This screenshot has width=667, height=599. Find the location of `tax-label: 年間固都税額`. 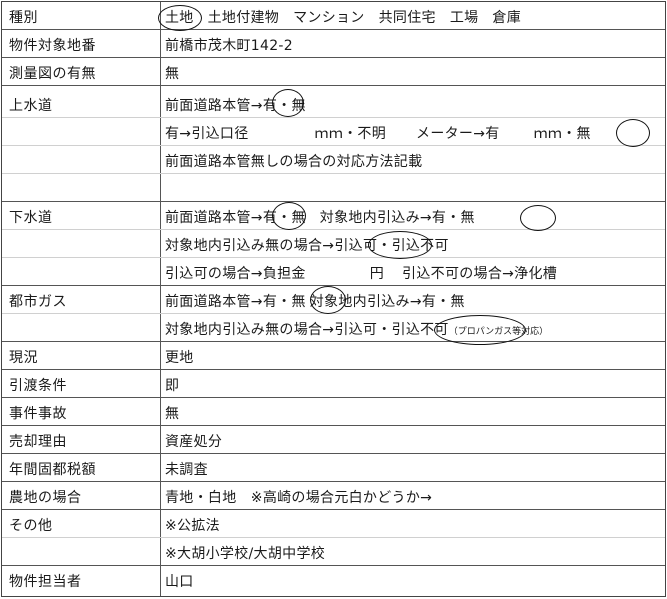

tax-label: 年間固都税額 is located at coordinates (52, 470).